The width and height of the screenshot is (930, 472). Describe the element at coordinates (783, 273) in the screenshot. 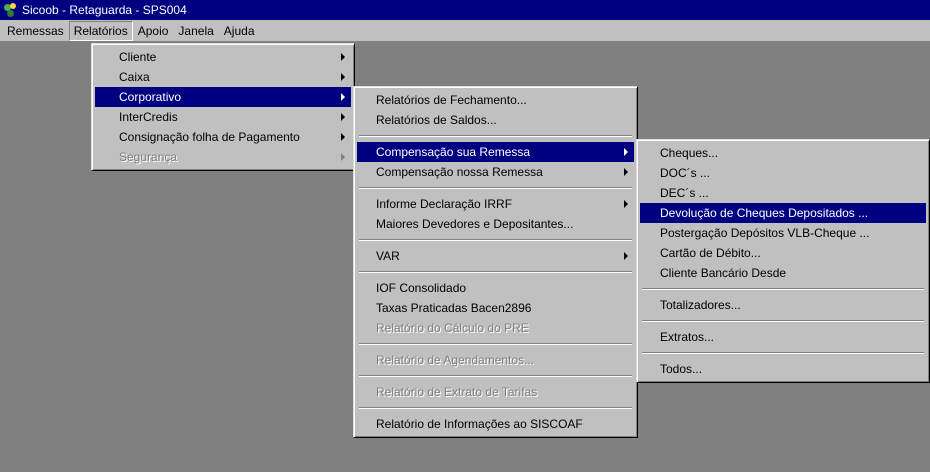

I see `menu-item-cliente-bancario: Cliente Bancário Desde` at that location.